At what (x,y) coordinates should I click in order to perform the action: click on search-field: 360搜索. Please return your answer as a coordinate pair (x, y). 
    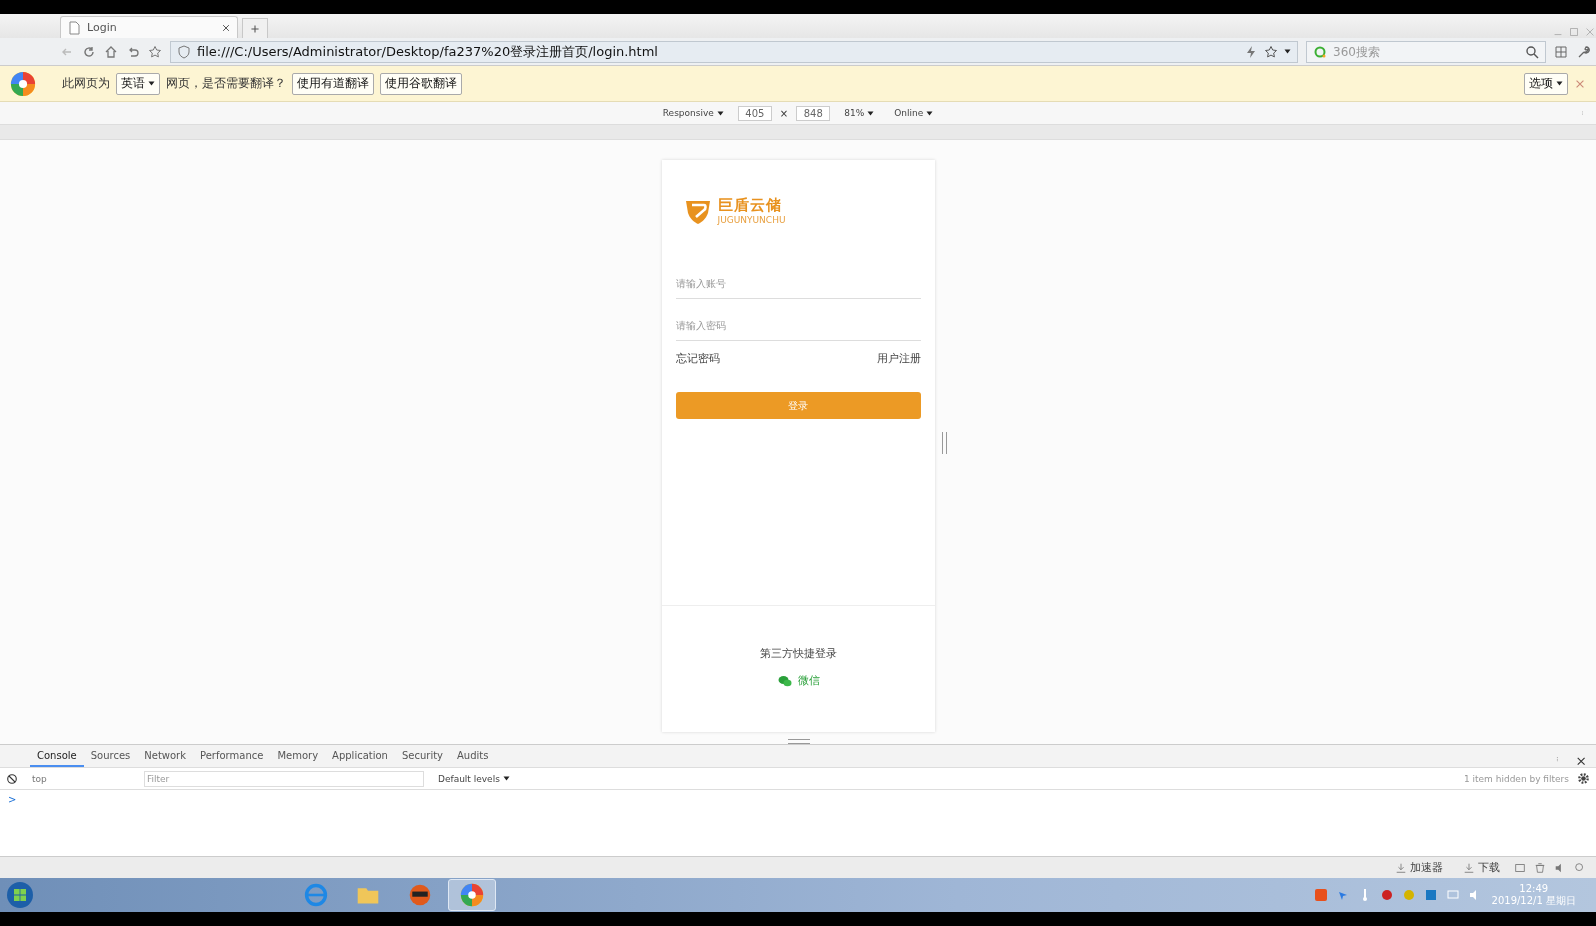
    Looking at the image, I should click on (1426, 51).